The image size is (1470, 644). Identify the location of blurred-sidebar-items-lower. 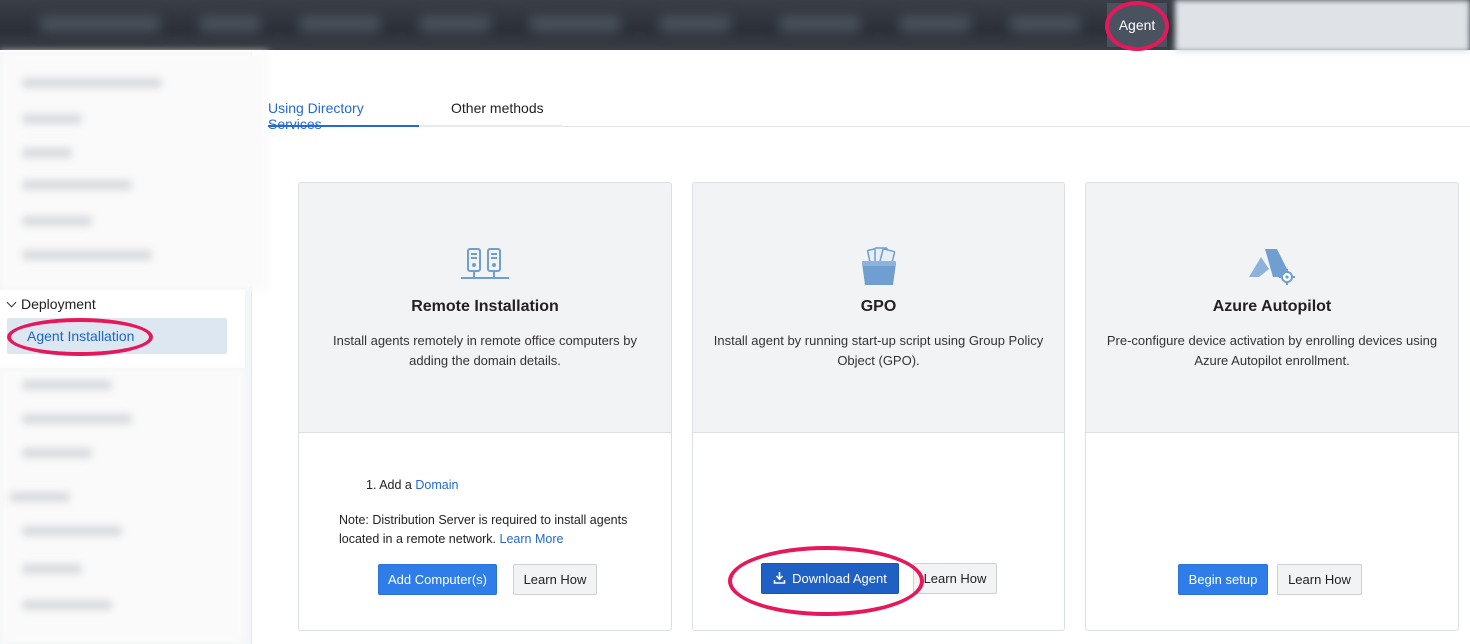
(122, 506).